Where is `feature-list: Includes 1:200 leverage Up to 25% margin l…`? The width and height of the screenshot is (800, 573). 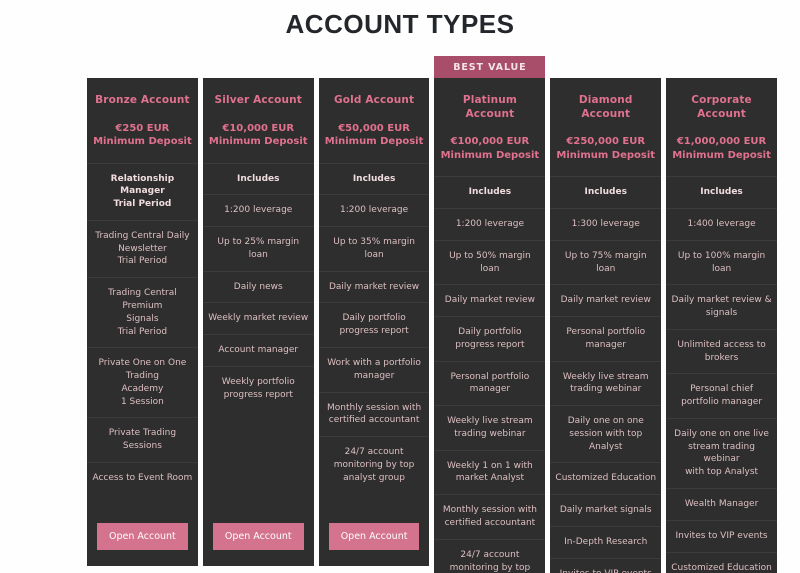
feature-list: Includes 1:200 leverage Up to 25% margin l… is located at coordinates (258, 286).